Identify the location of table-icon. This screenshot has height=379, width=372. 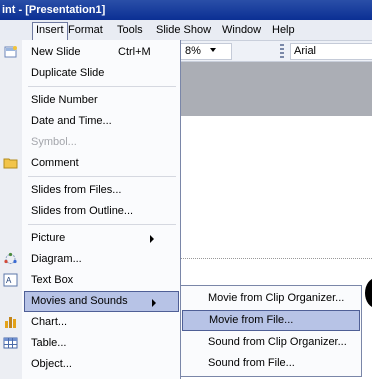
(10, 343).